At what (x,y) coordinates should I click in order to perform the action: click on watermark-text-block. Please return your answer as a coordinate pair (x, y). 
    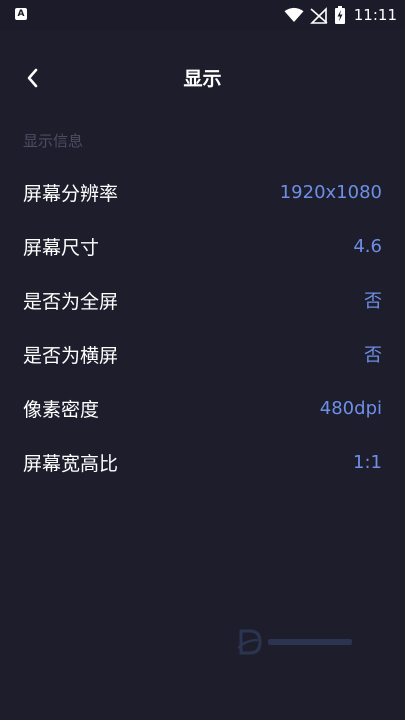
    Looking at the image, I should click on (310, 642).